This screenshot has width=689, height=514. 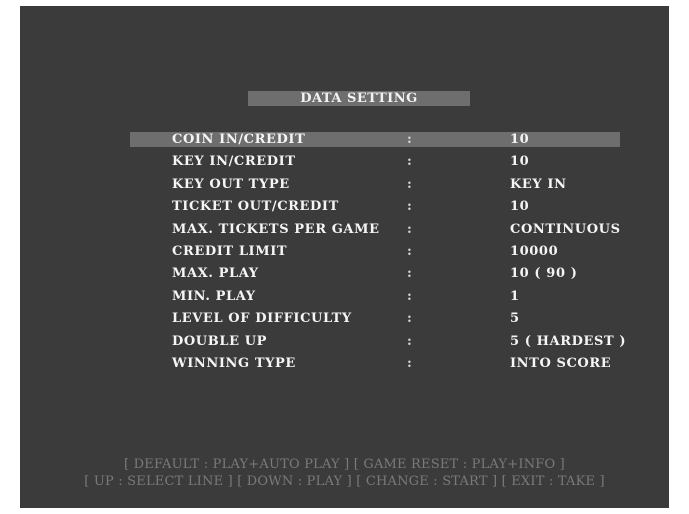 I want to click on setting-label: MAX. TICKETS PER GAME, so click(x=276, y=229).